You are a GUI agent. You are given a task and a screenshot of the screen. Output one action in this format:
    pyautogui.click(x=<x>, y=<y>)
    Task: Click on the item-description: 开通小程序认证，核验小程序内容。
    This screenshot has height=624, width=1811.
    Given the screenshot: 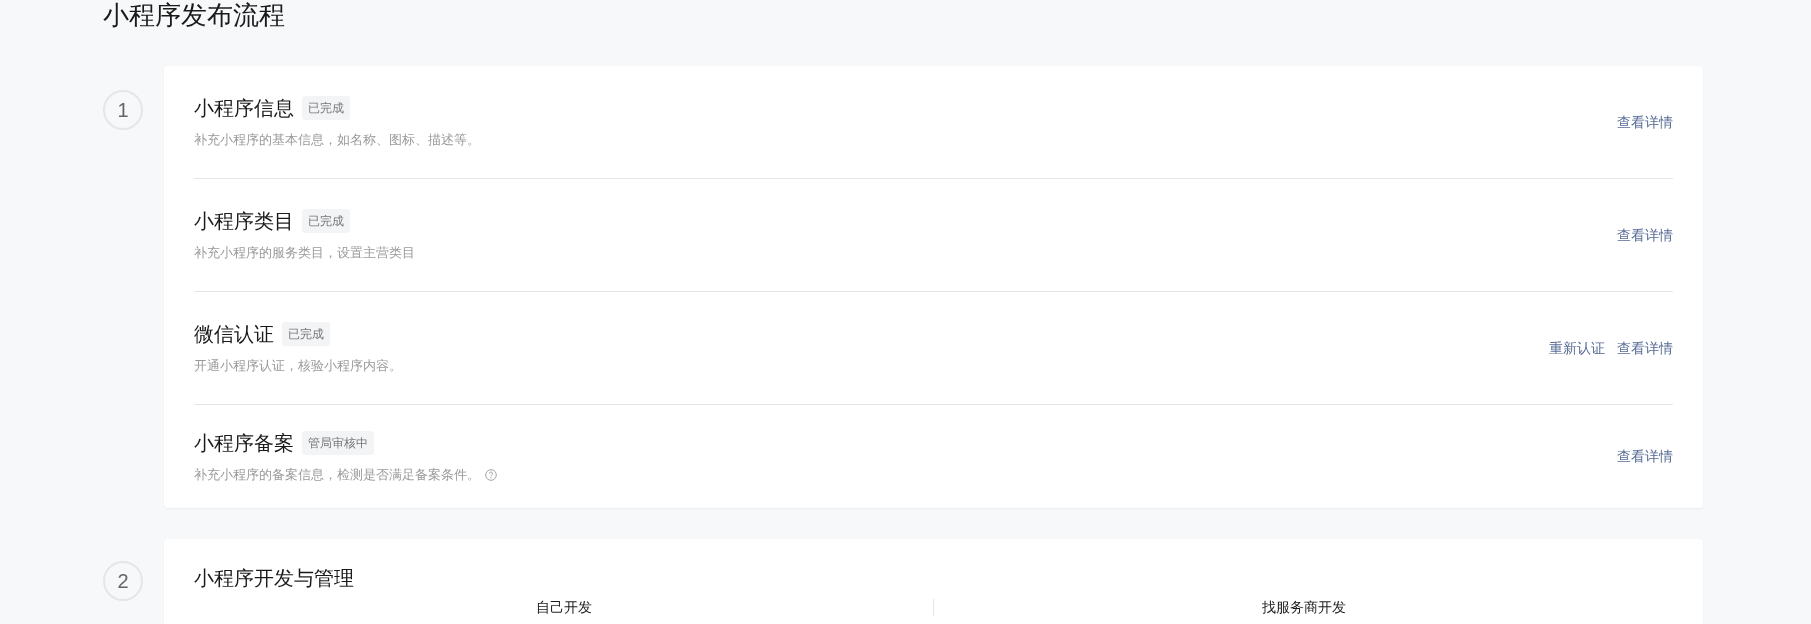 What is the action you would take?
    pyautogui.click(x=298, y=366)
    